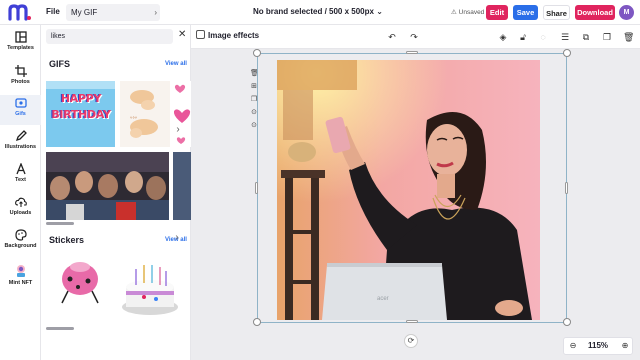 The image size is (640, 360). I want to click on sidebar-item-templates: Templates, so click(20, 44).